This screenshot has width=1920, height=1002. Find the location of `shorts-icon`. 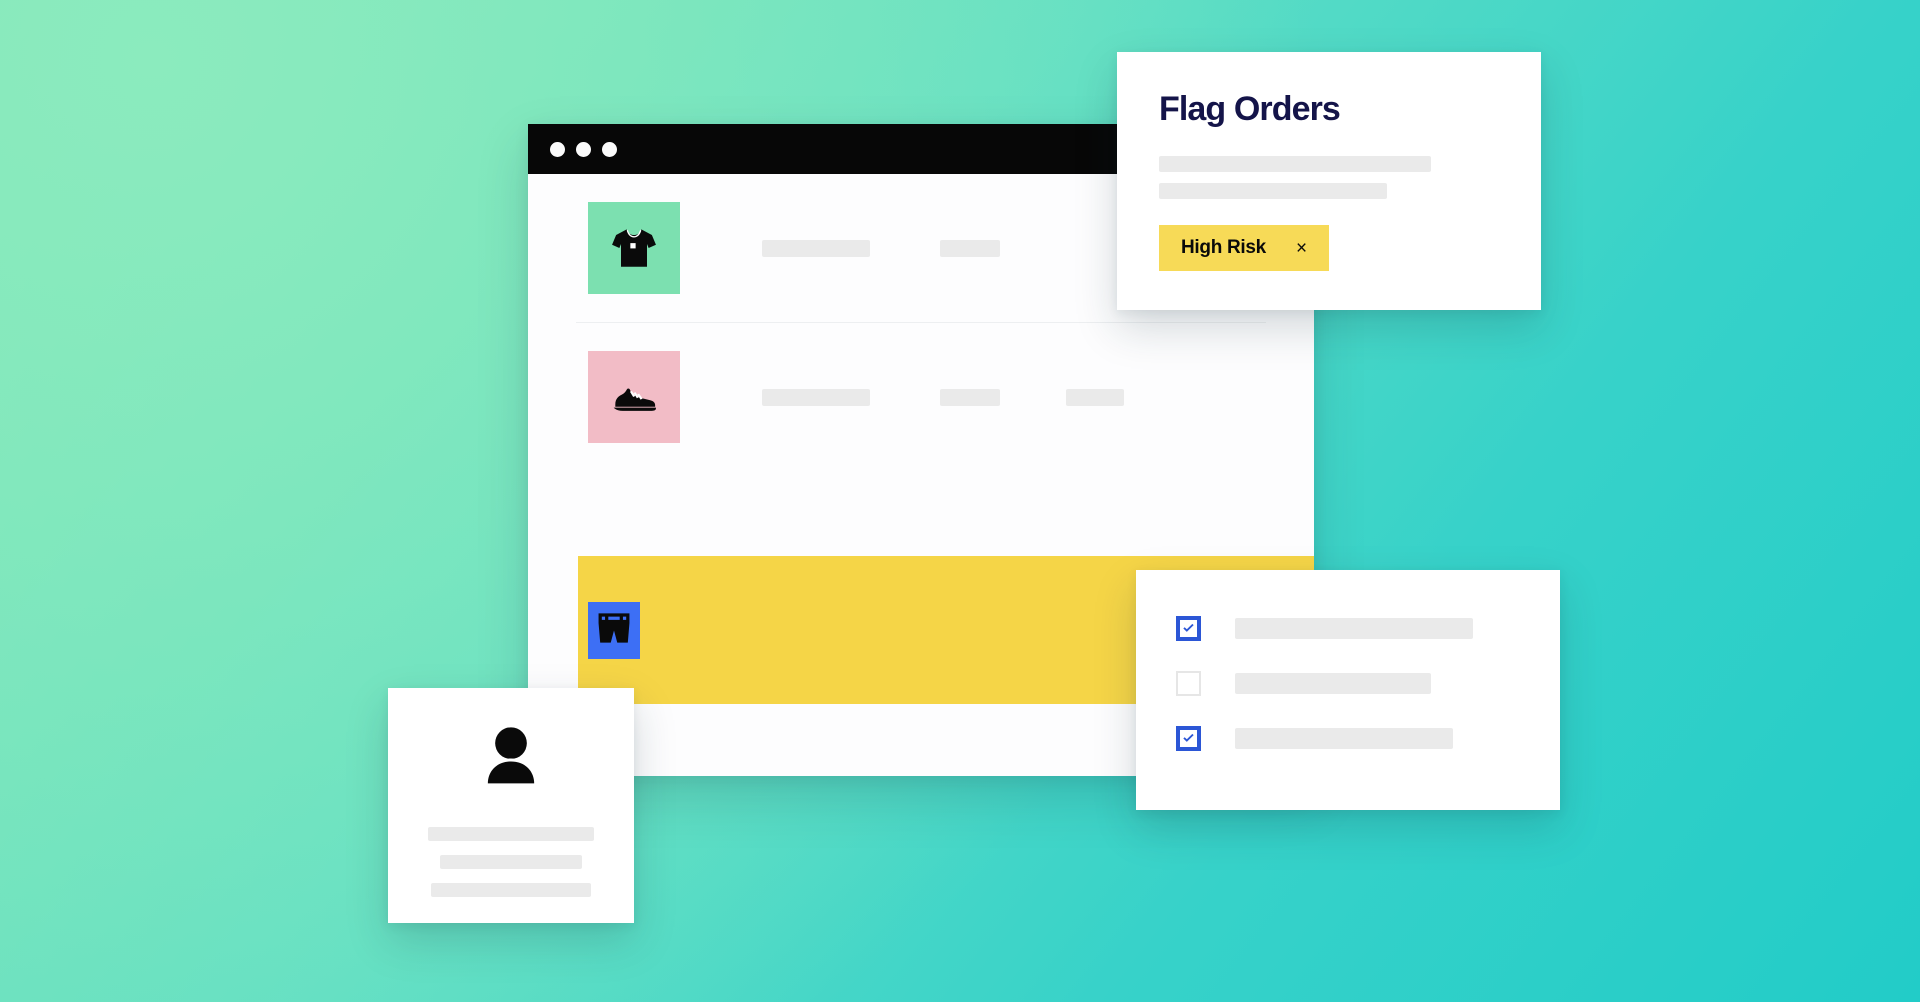

shorts-icon is located at coordinates (614, 627).